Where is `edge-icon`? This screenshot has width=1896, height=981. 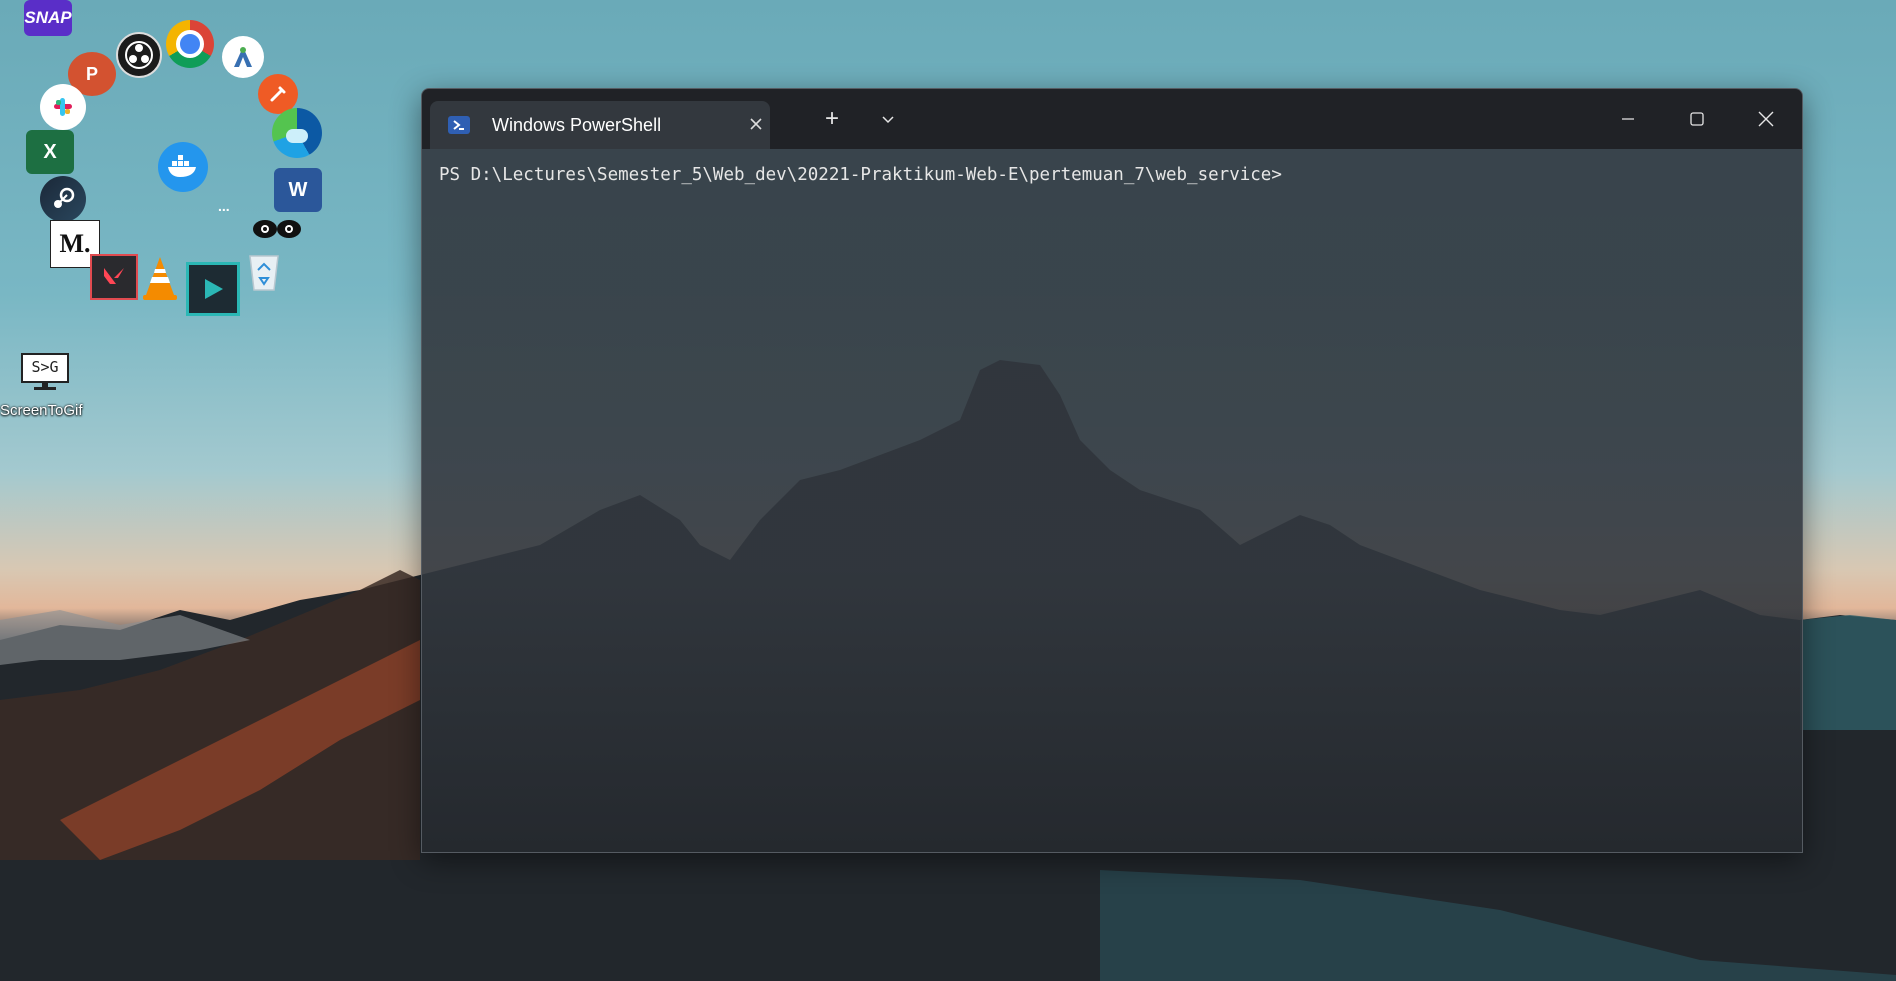
edge-icon is located at coordinates (297, 133).